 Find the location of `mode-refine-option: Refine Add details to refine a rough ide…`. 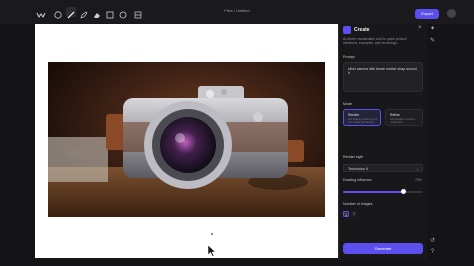

mode-refine-option: Refine Add details to refine a rough ide… is located at coordinates (404, 117).